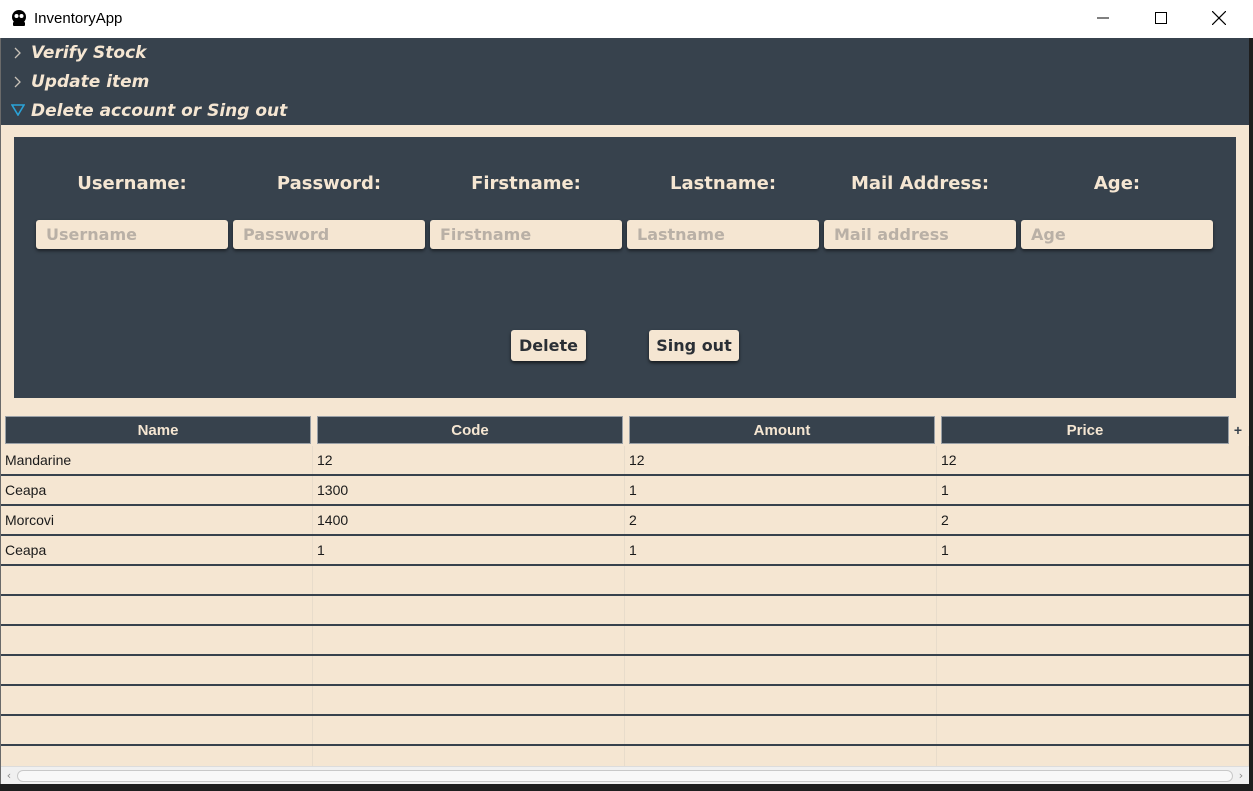  What do you see at coordinates (548, 345) in the screenshot?
I see `delete-button: Delete` at bounding box center [548, 345].